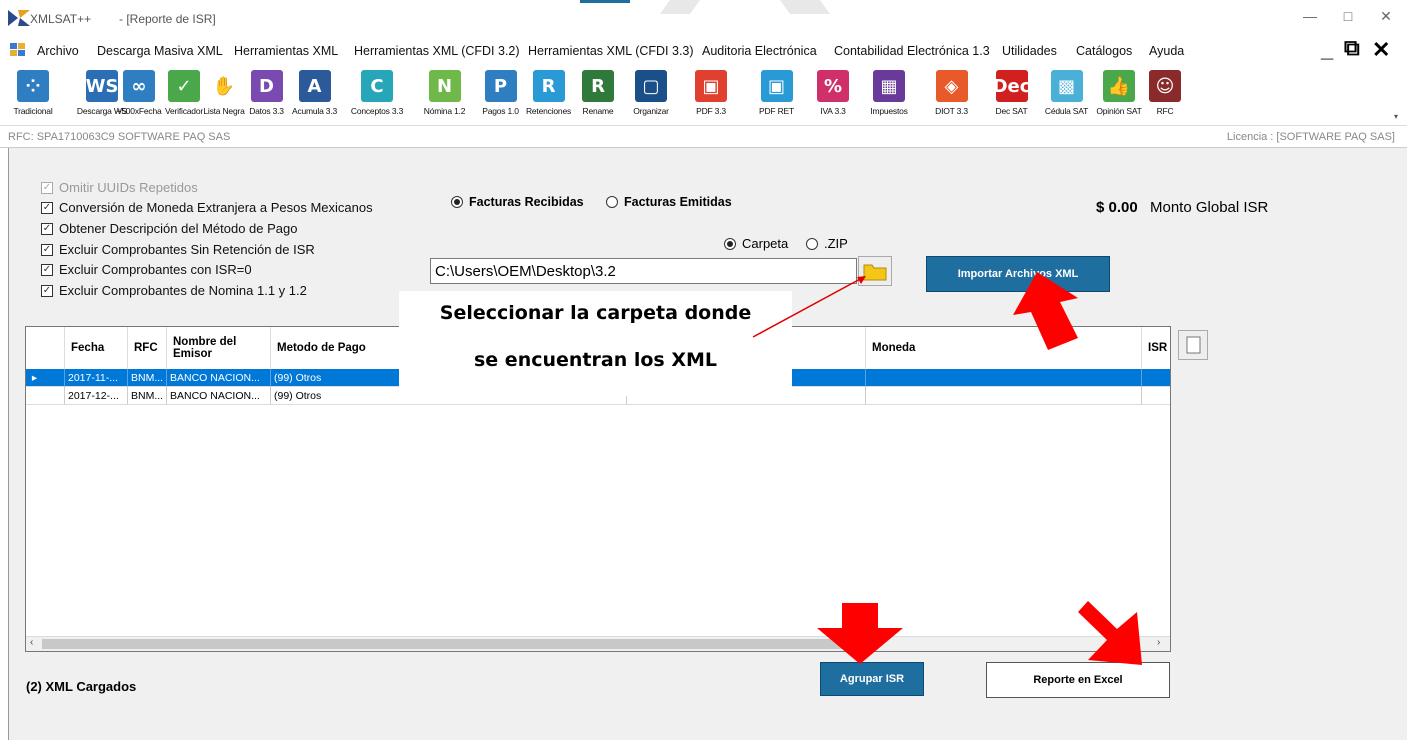 This screenshot has height=740, width=1407. What do you see at coordinates (809, 307) in the screenshot?
I see `pointer-line-arrow` at bounding box center [809, 307].